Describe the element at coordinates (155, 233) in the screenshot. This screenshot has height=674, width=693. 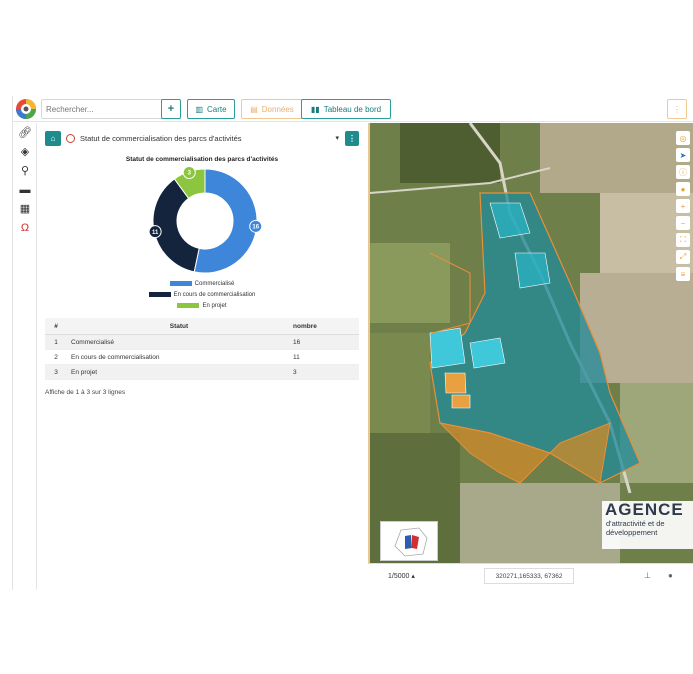
I see `data-label: 11` at that location.